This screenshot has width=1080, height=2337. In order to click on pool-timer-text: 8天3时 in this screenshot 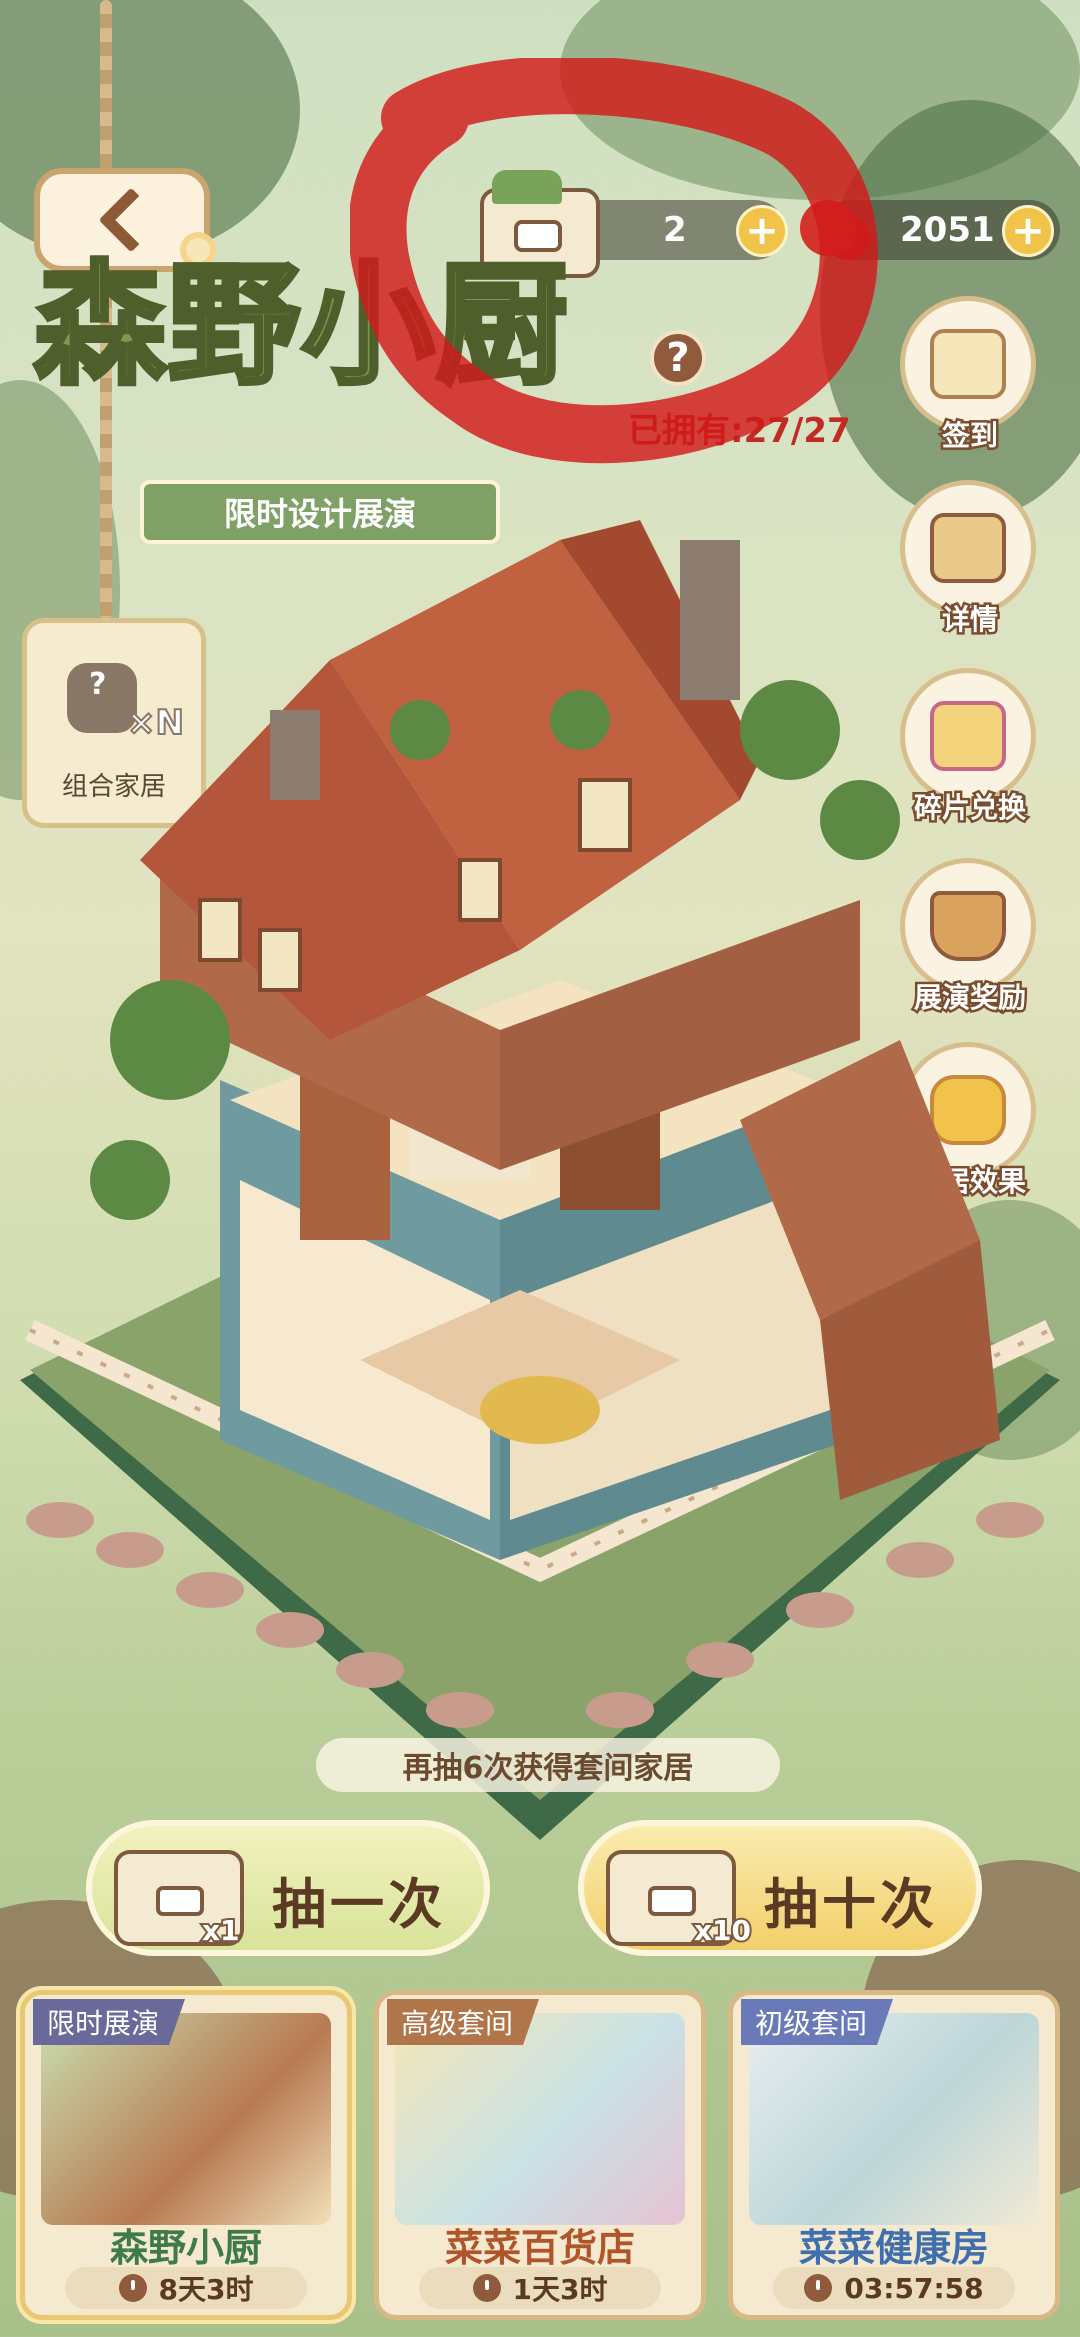, I will do `click(206, 2289)`.